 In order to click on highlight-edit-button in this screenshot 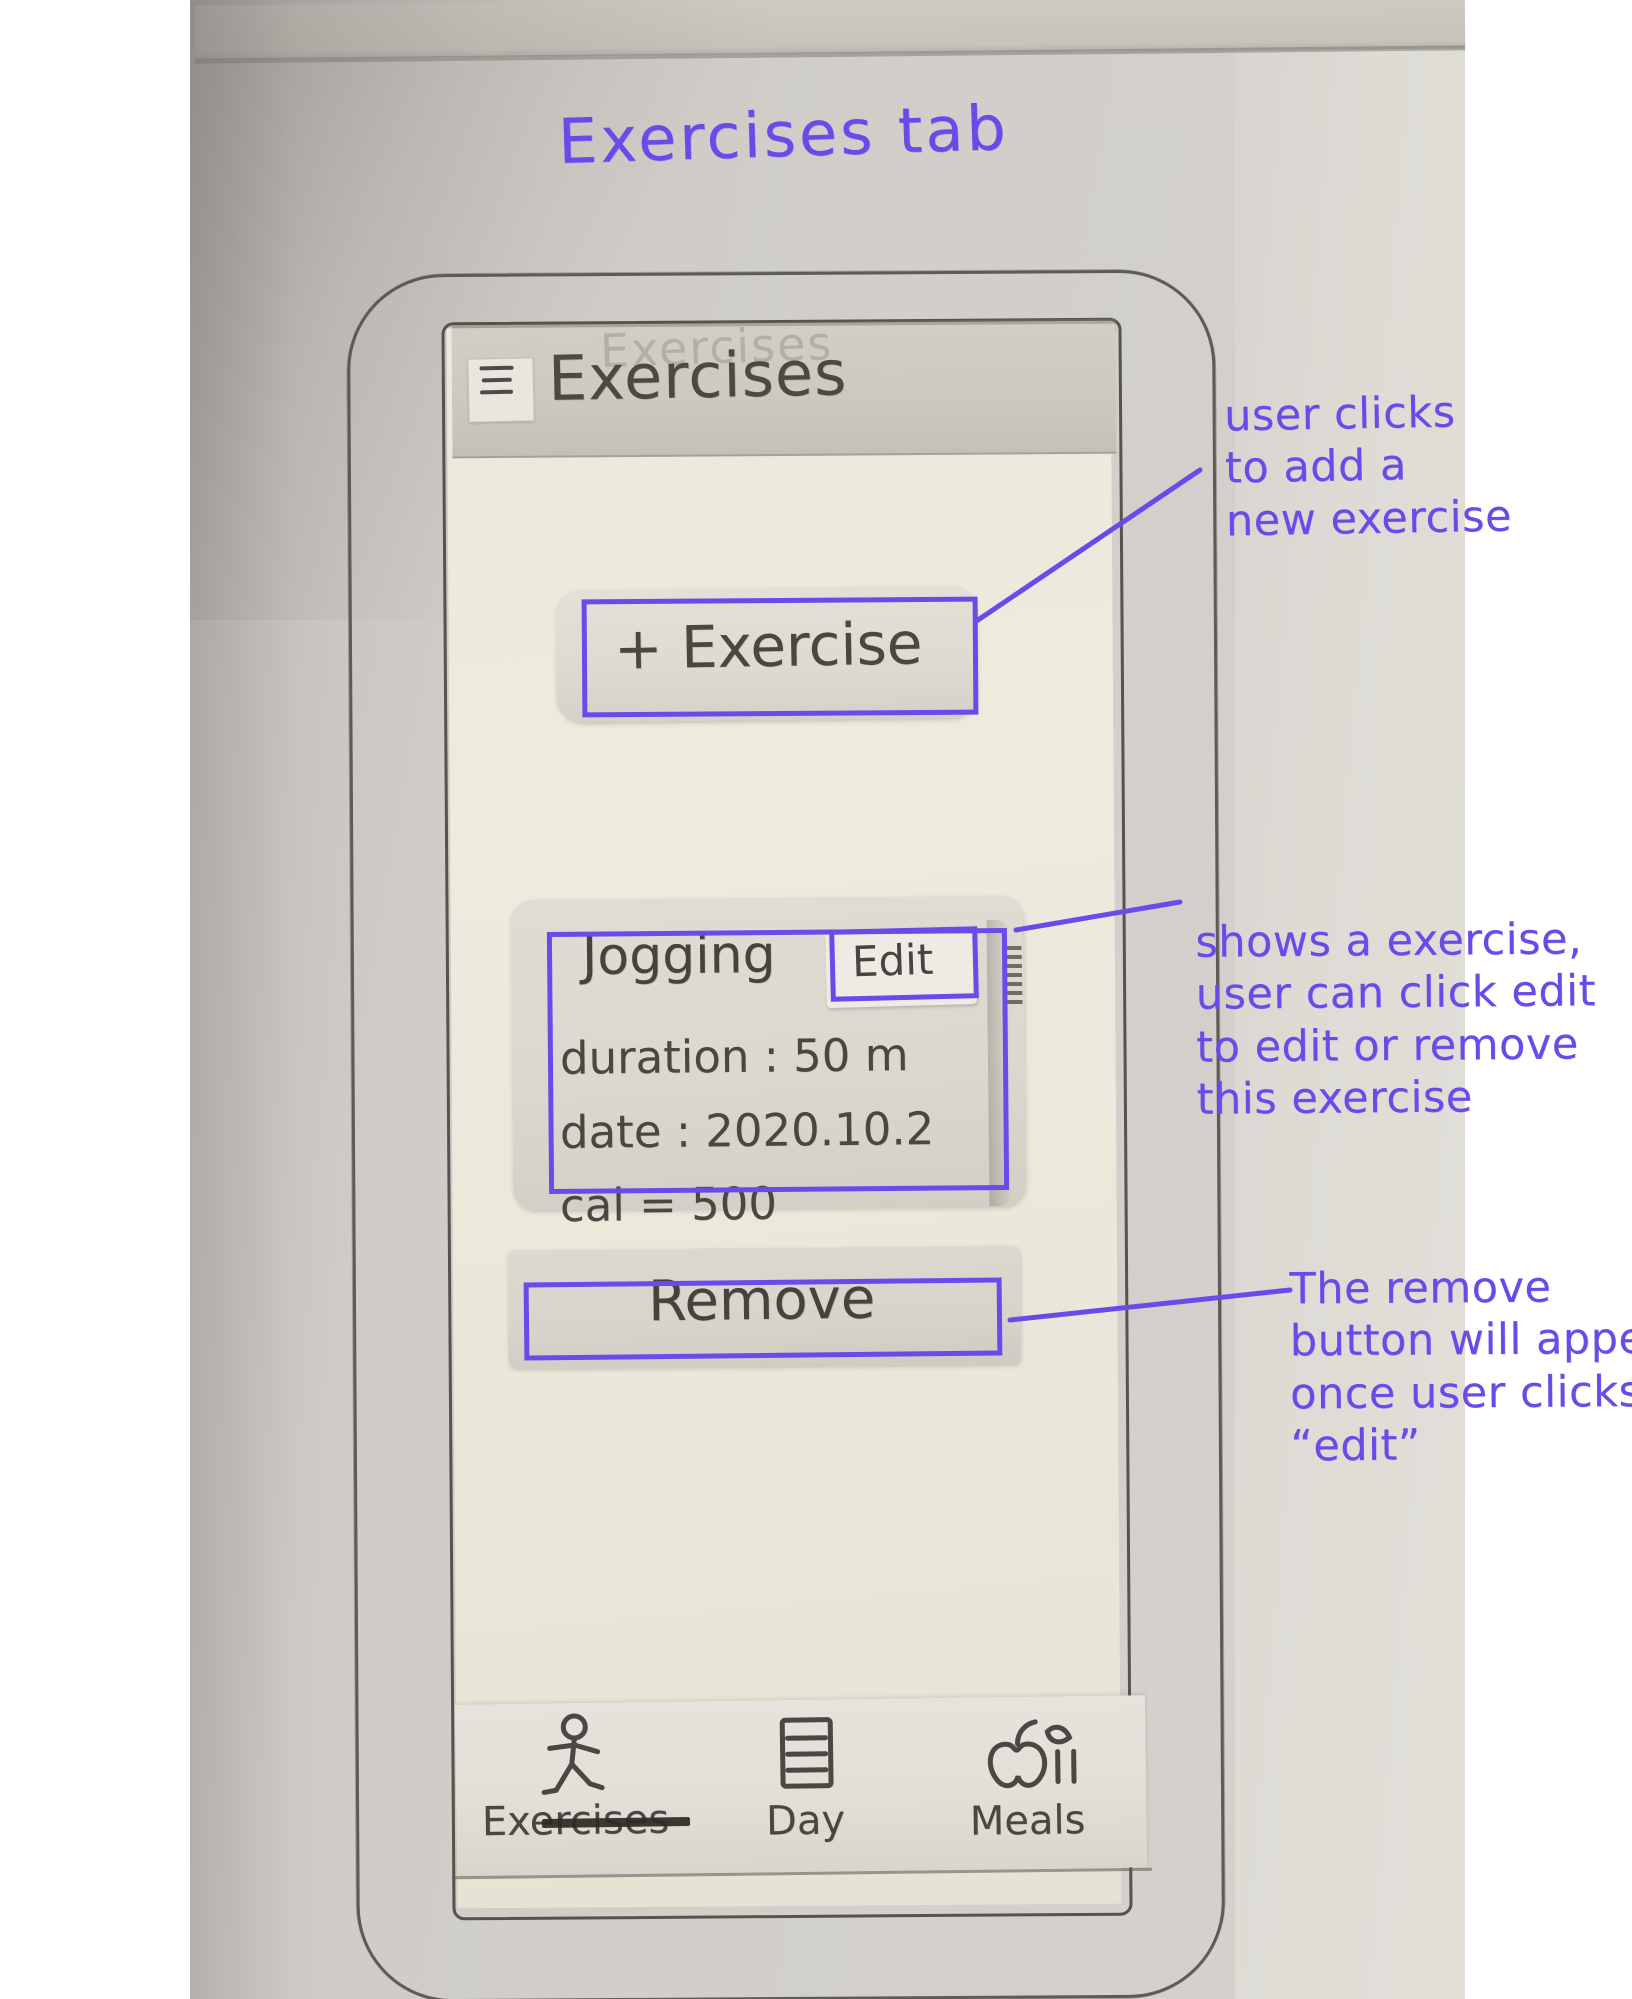, I will do `click(904, 964)`.